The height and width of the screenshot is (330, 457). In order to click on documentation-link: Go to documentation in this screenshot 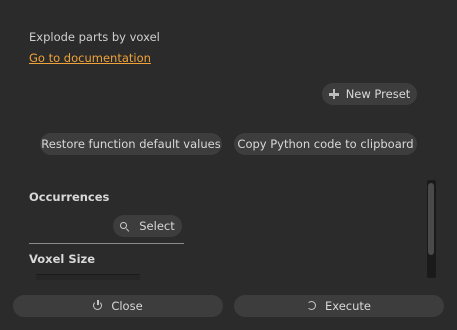, I will do `click(90, 58)`.